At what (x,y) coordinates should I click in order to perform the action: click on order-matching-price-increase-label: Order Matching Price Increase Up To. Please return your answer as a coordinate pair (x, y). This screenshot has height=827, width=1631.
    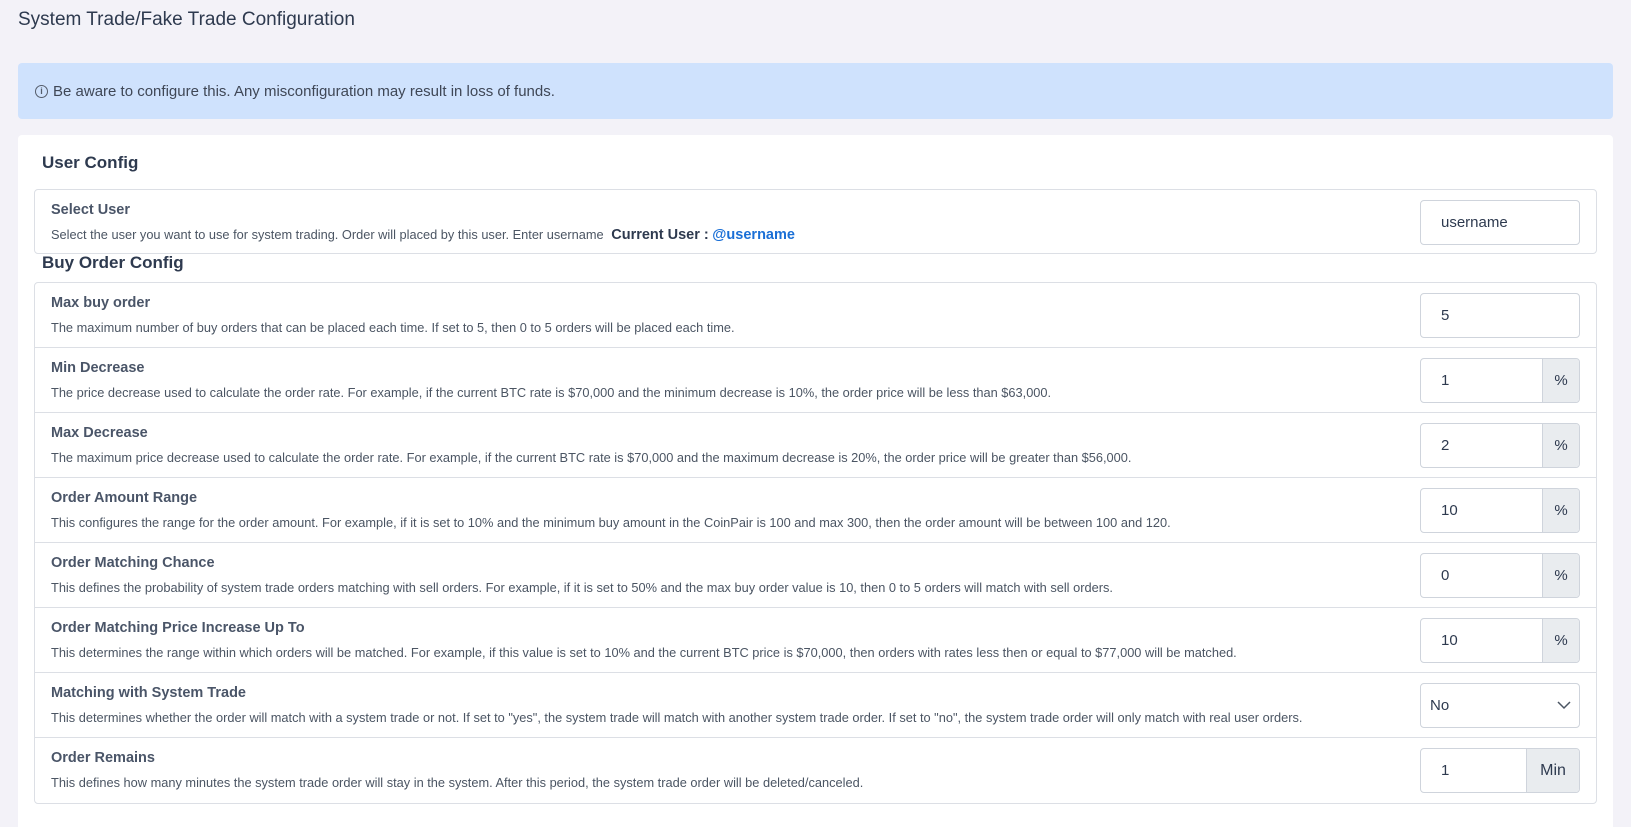
    Looking at the image, I should click on (178, 628).